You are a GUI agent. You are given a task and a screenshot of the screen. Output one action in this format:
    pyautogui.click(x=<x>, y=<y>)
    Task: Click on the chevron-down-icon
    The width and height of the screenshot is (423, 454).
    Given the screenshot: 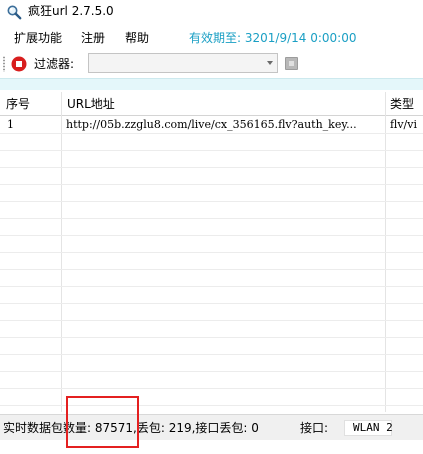 What is the action you would take?
    pyautogui.click(x=270, y=63)
    